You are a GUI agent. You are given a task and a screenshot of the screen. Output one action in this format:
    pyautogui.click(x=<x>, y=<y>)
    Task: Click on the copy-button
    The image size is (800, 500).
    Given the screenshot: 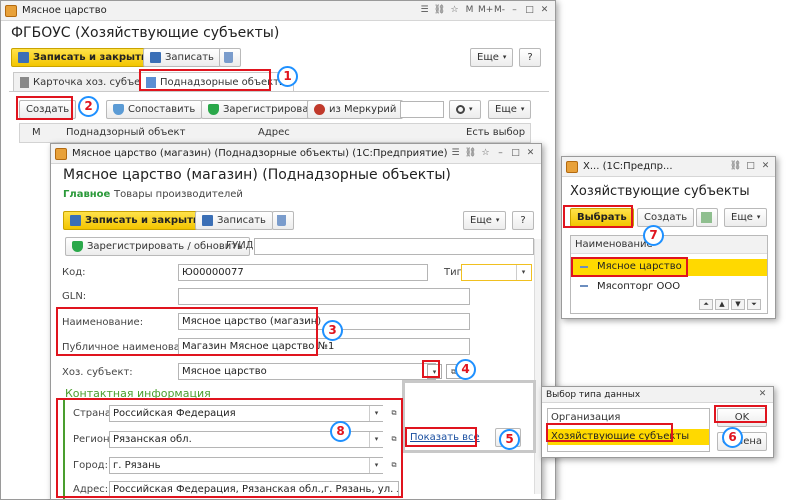 What is the action you would take?
    pyautogui.click(x=707, y=217)
    